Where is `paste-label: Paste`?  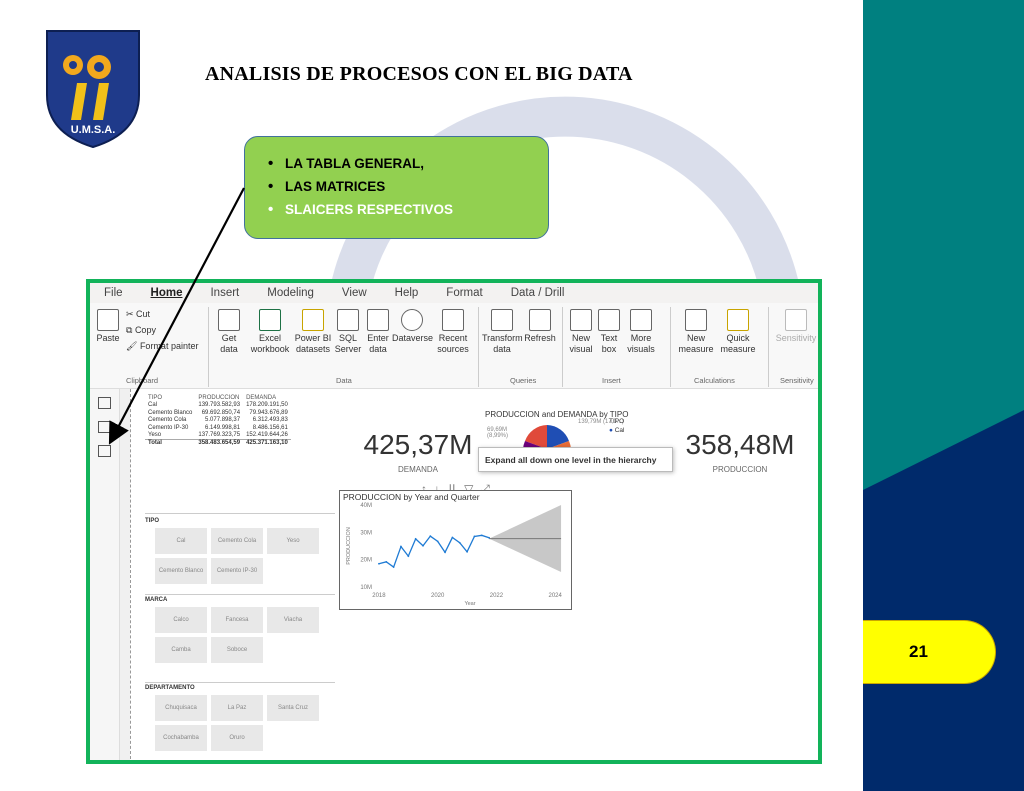
paste-label: Paste is located at coordinates (108, 338).